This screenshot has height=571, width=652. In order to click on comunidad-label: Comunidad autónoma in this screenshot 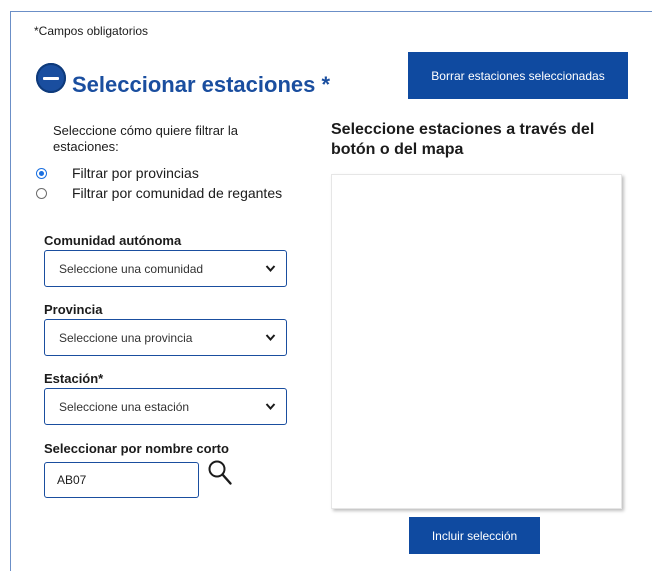, I will do `click(113, 240)`.